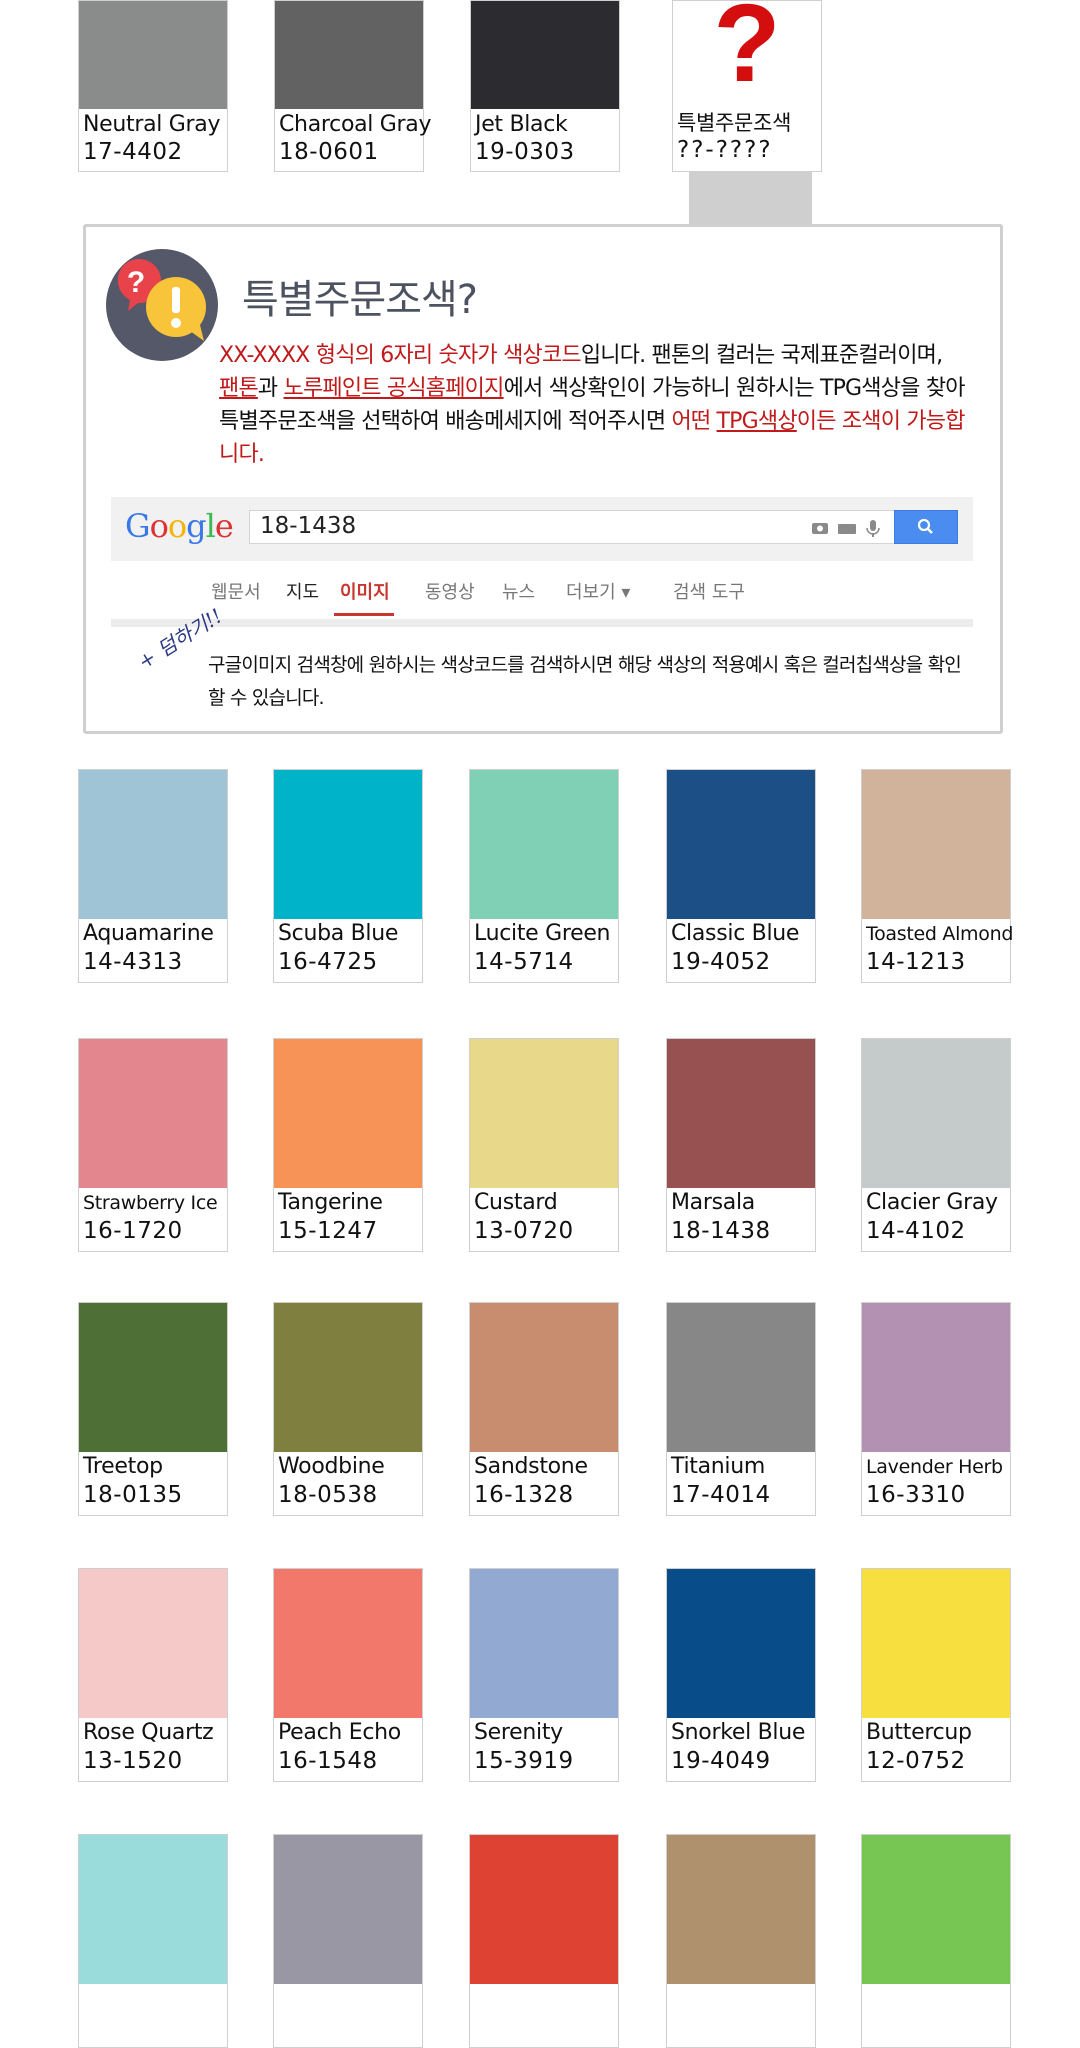 The image size is (1080, 2048). I want to click on swatch-card: Rose Quartz 13-1520, so click(153, 1675).